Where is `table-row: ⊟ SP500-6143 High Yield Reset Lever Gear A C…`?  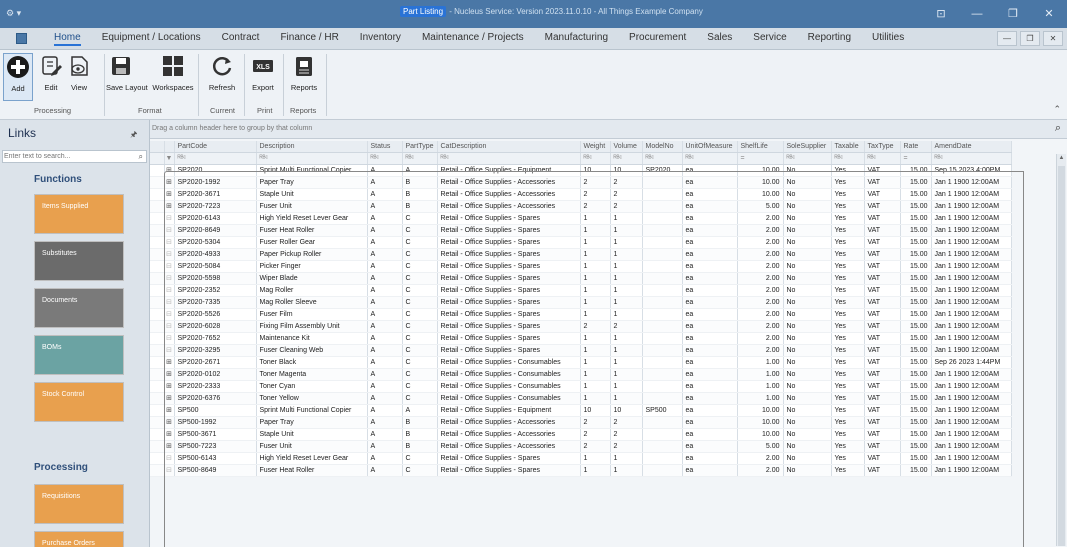
table-row: ⊟ SP500-6143 High Yield Reset Lever Gear A C… is located at coordinates (608, 458).